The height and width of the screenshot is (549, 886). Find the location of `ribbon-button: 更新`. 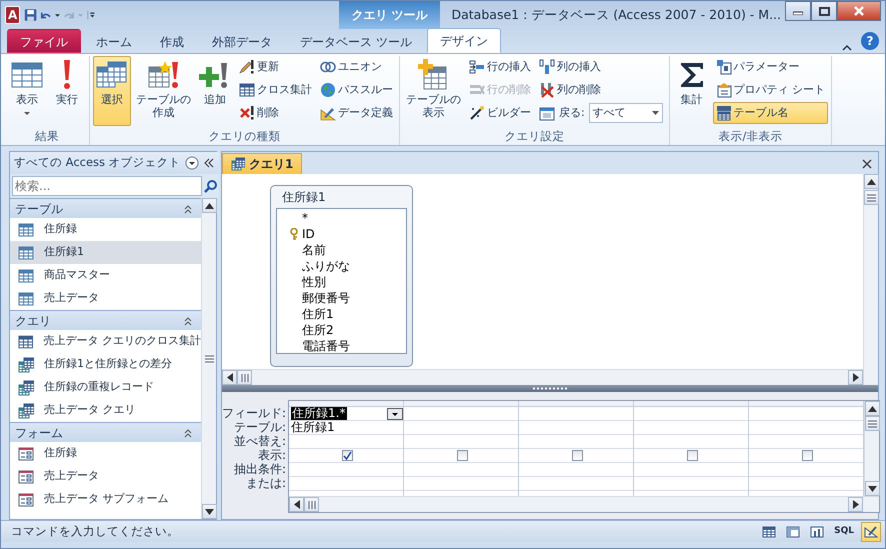

ribbon-button: 更新 is located at coordinates (275, 67).